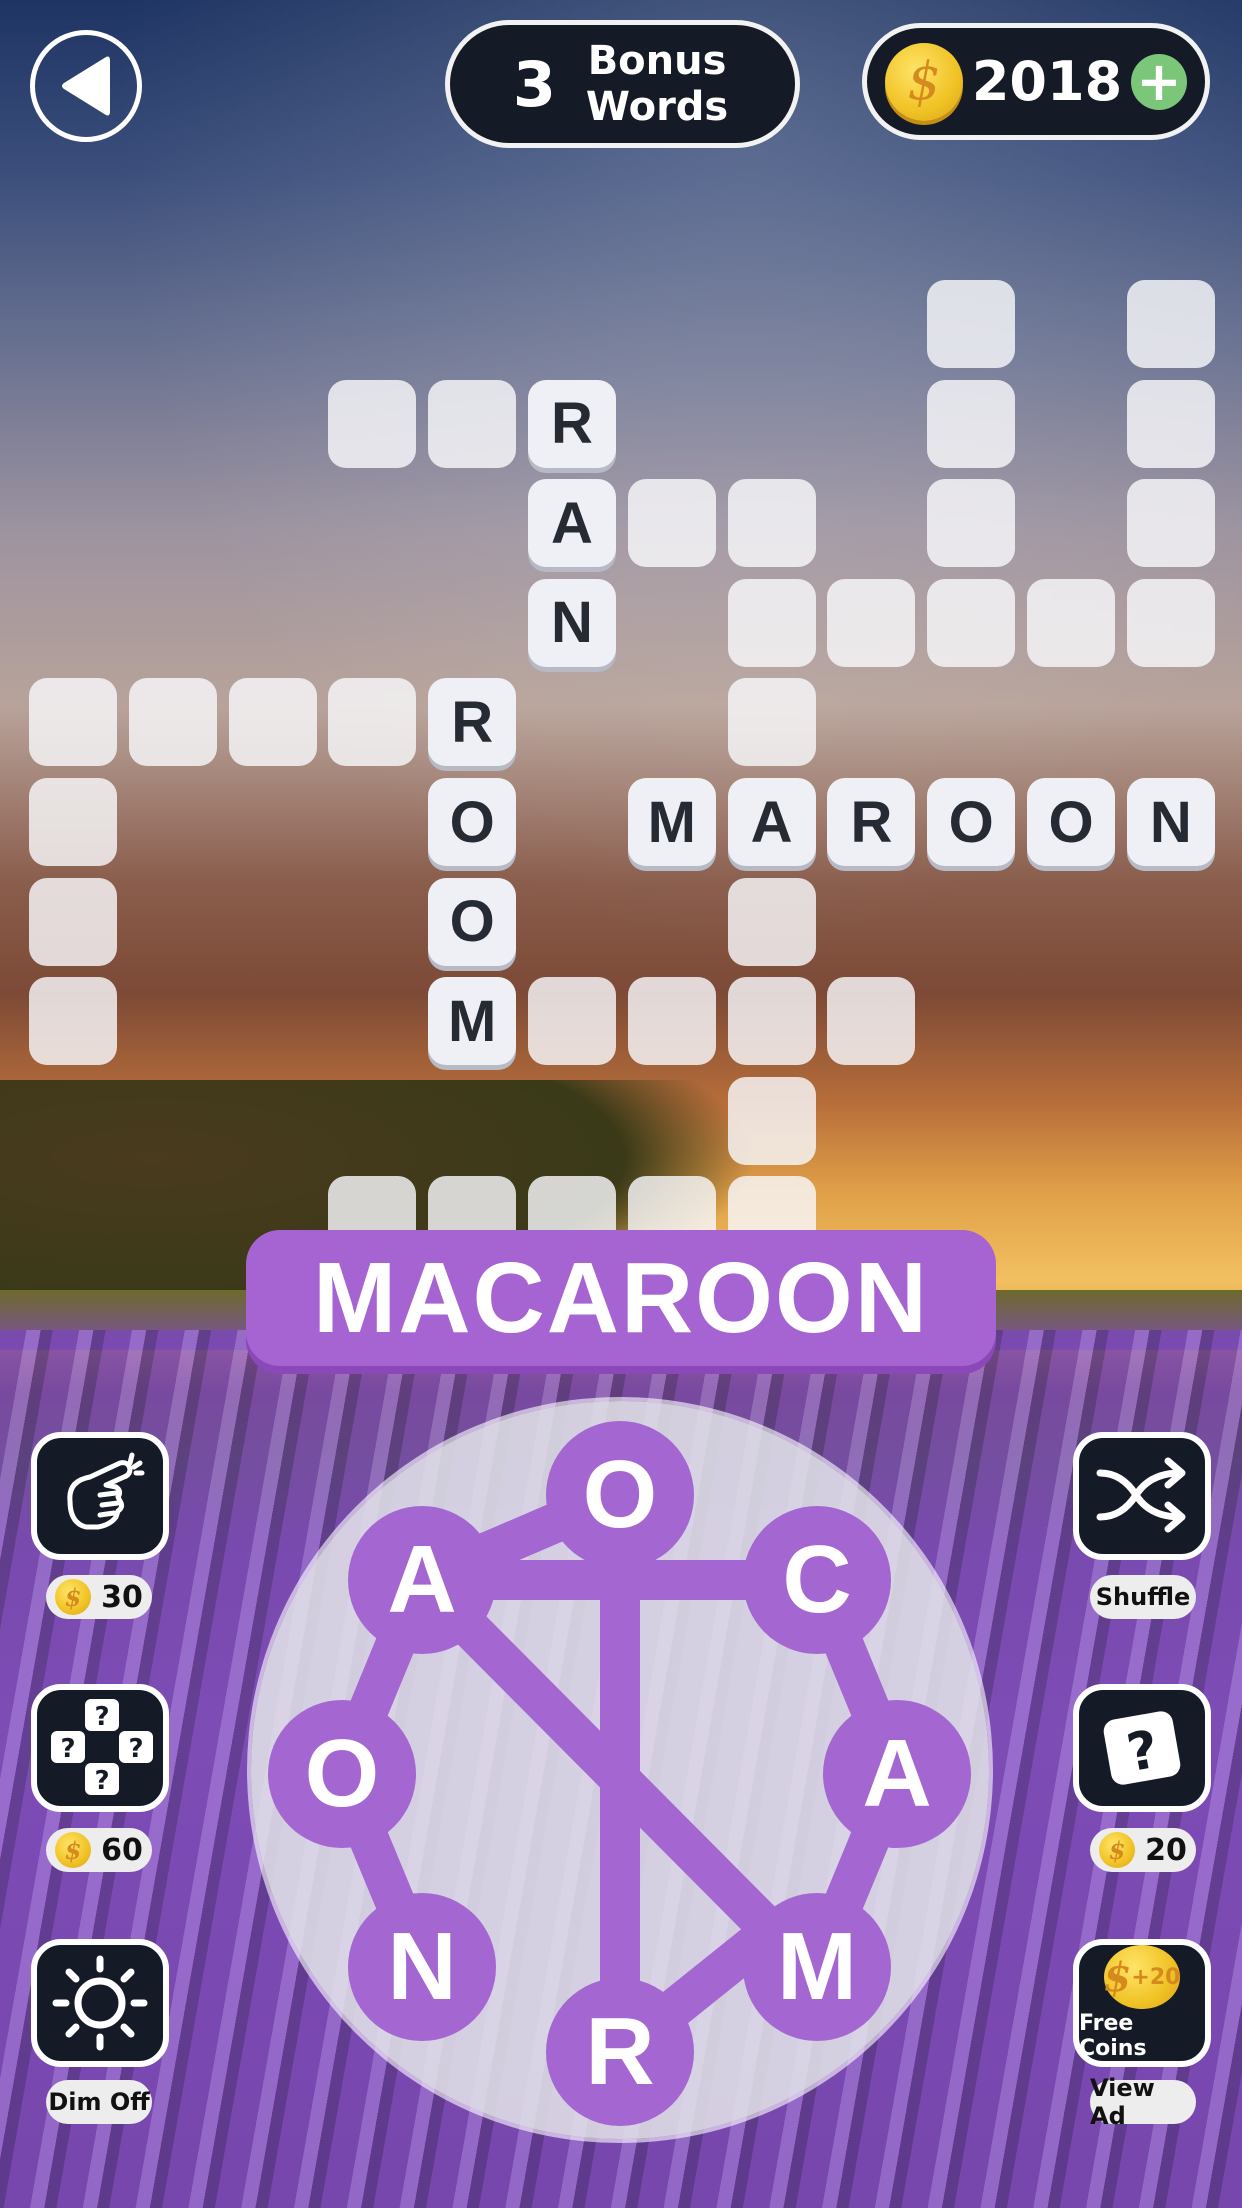 The height and width of the screenshot is (2208, 1242). I want to click on shuffle-label: Shuffle, so click(1143, 1597).